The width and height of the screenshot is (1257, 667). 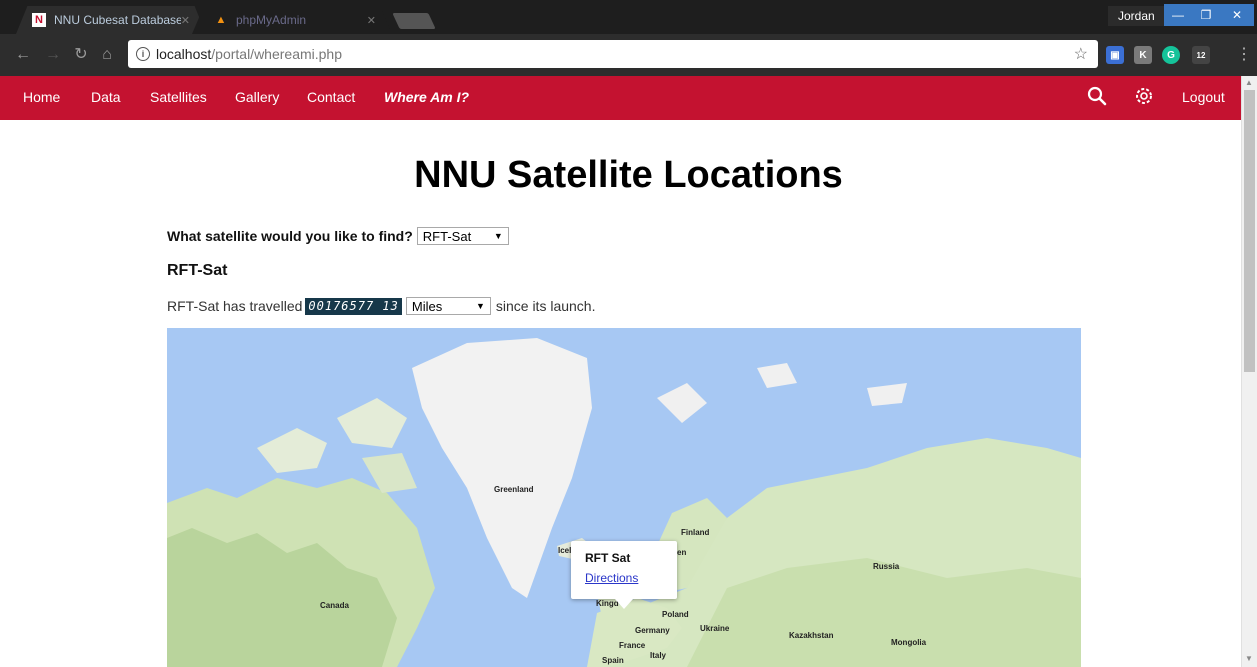 What do you see at coordinates (608, 558) in the screenshot?
I see `popup-title: RFT Sat` at bounding box center [608, 558].